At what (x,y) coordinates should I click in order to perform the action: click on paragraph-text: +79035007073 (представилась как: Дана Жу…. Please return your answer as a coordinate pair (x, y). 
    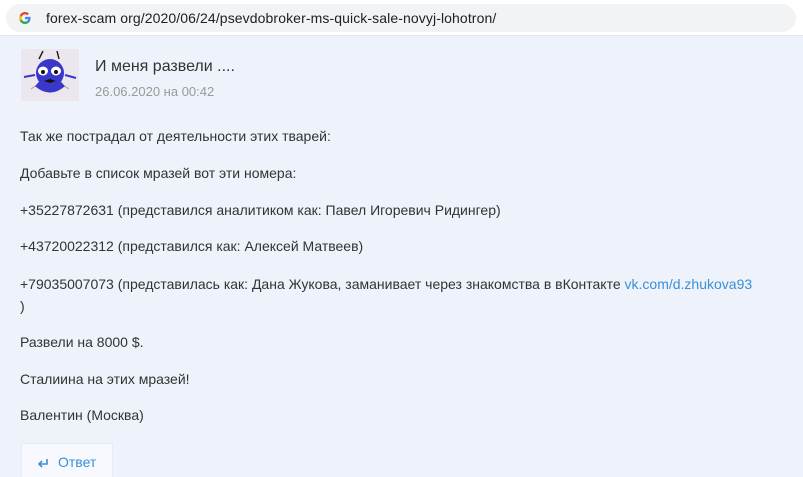
    Looking at the image, I should click on (322, 284).